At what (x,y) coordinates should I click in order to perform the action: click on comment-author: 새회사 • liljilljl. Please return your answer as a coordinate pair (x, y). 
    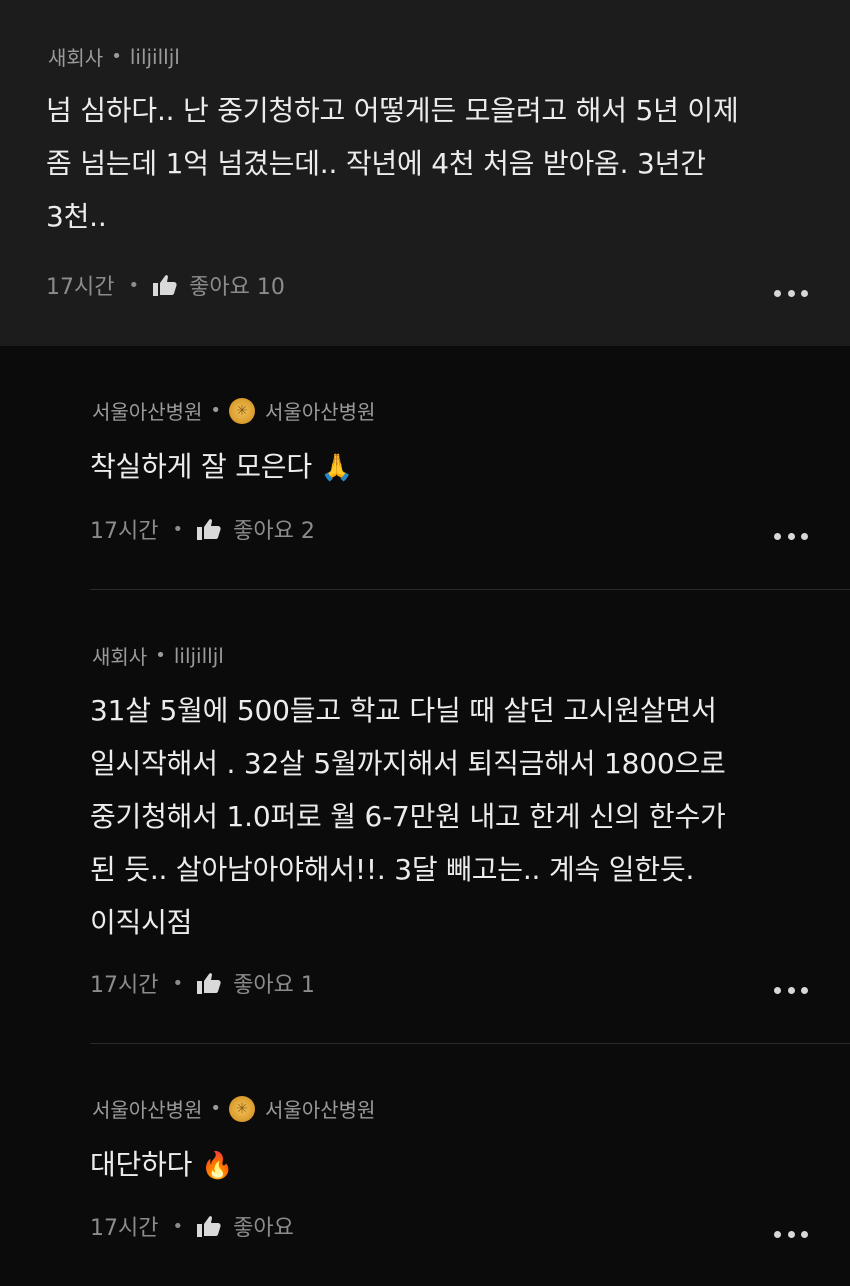
    Looking at the image, I should click on (114, 56).